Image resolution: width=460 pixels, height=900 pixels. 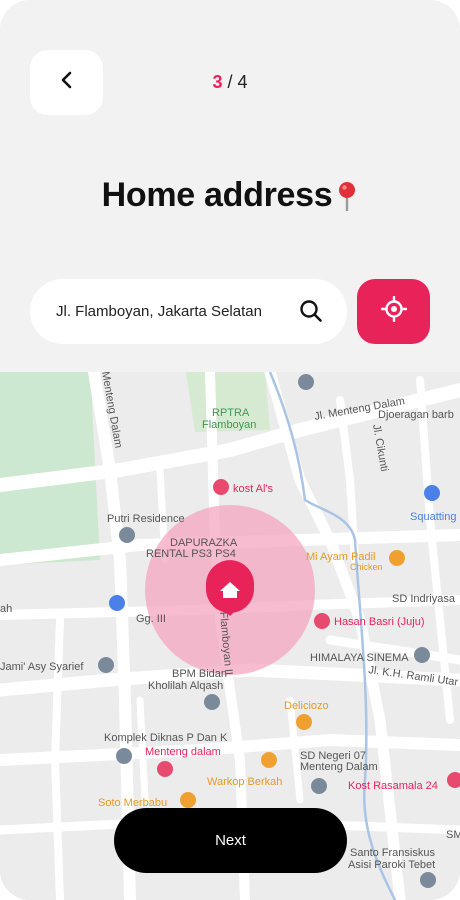 What do you see at coordinates (379, 622) in the screenshot?
I see `map-label-hasan-basri: Hasan Basri (Juju)` at bounding box center [379, 622].